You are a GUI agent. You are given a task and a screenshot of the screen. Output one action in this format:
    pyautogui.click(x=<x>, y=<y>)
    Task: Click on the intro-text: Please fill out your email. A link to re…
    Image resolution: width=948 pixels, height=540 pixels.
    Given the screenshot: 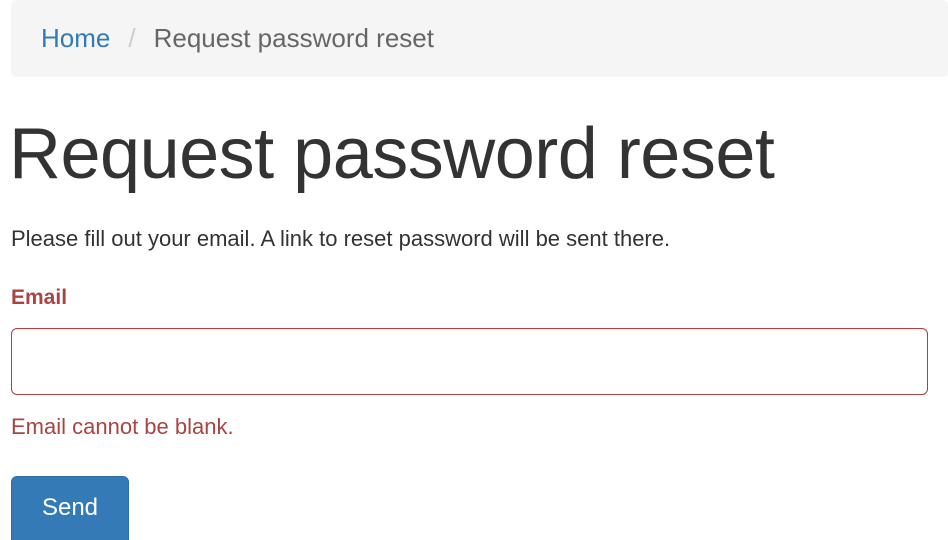 What is the action you would take?
    pyautogui.click(x=341, y=238)
    